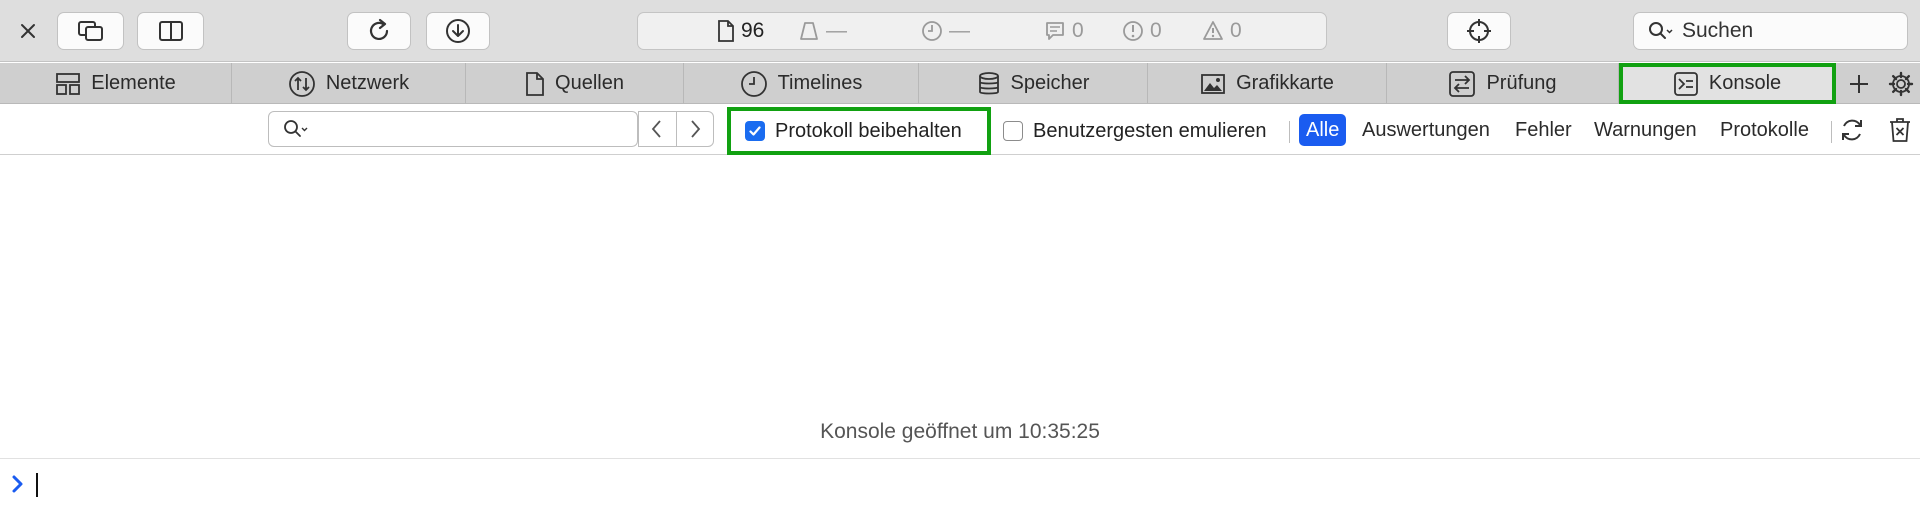 Image resolution: width=1920 pixels, height=510 pixels. What do you see at coordinates (301, 83) in the screenshot?
I see `network-icon` at bounding box center [301, 83].